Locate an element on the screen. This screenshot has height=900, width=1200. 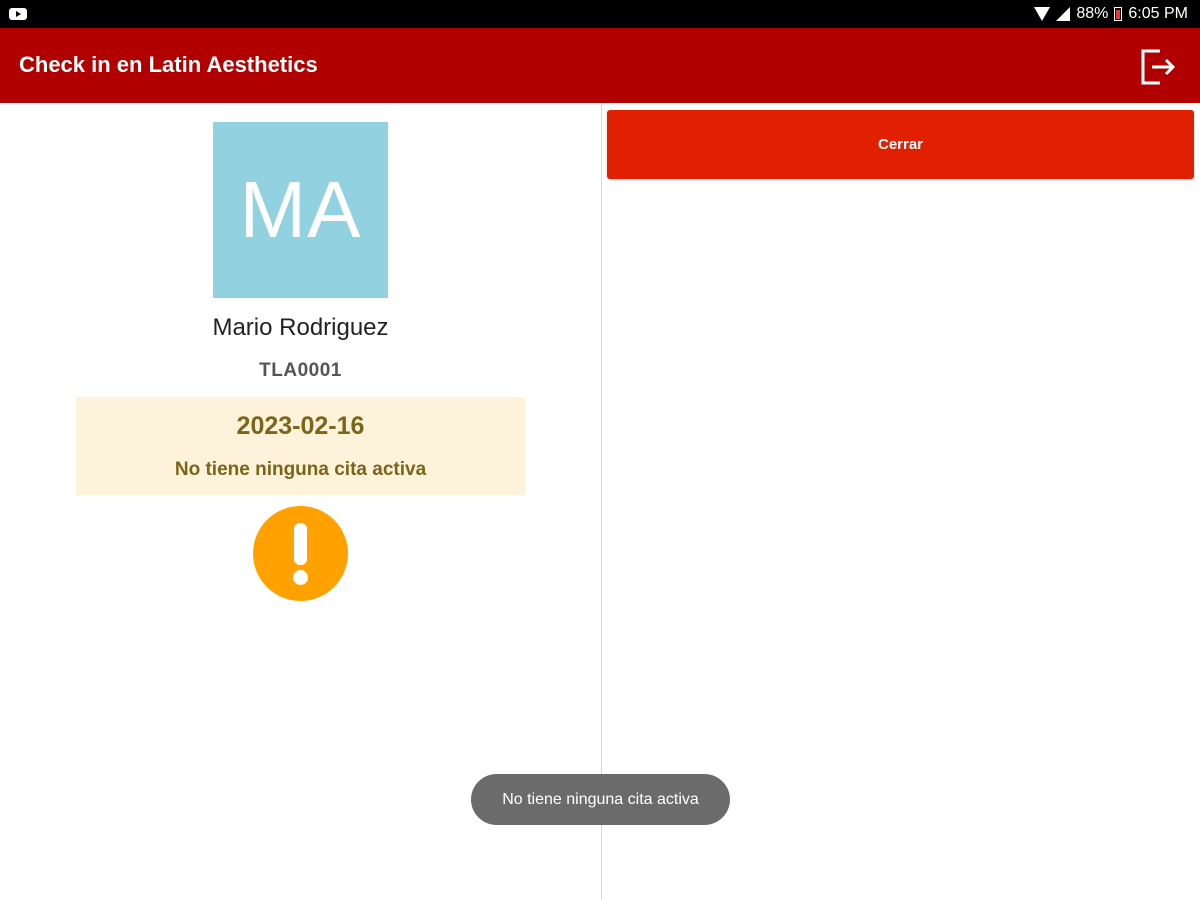
app-bar: Check in en Latin Aesthetics is located at coordinates (600, 65).